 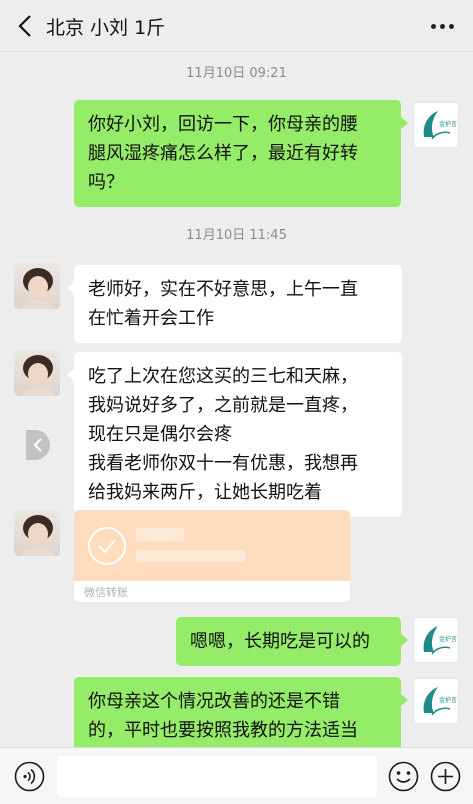 I want to click on message-line: 现在只是偶尔会疼, so click(x=160, y=434).